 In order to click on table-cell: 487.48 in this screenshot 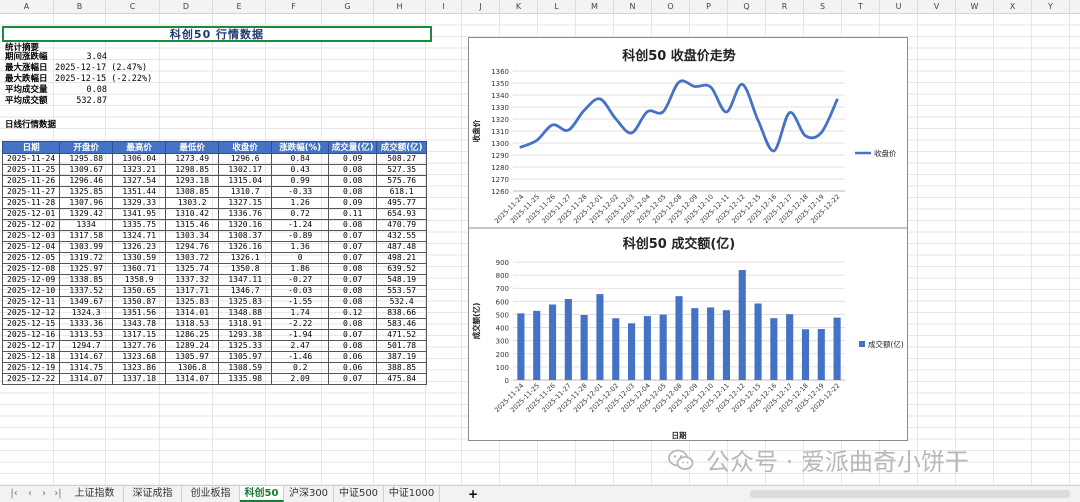, I will do `click(402, 247)`.